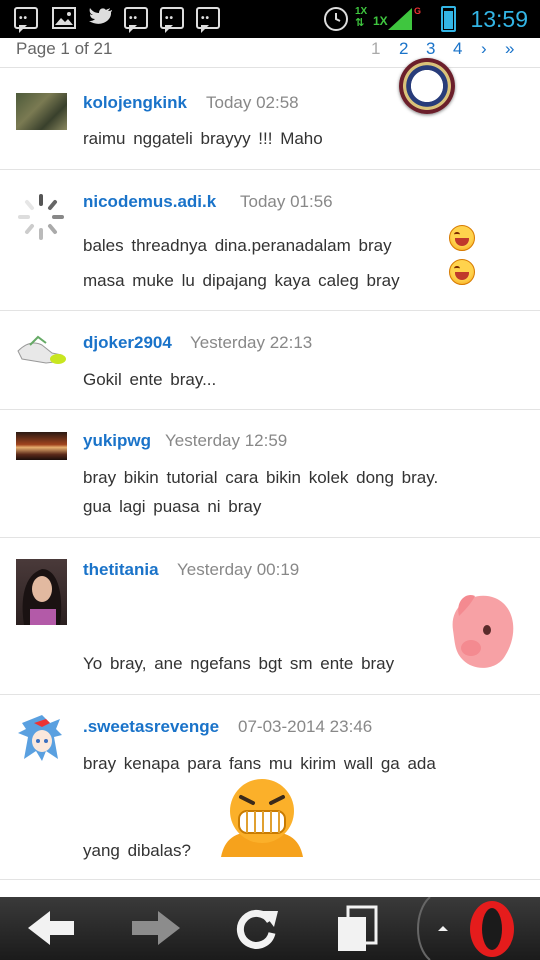  I want to click on alarm-icon, so click(336, 19).